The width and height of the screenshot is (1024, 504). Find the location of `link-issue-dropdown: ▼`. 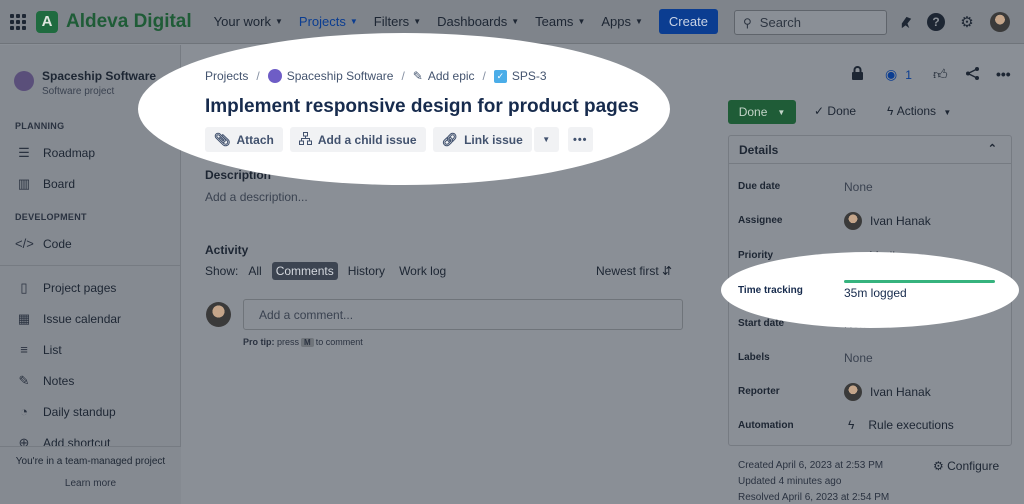

link-issue-dropdown: ▼ is located at coordinates (546, 139).